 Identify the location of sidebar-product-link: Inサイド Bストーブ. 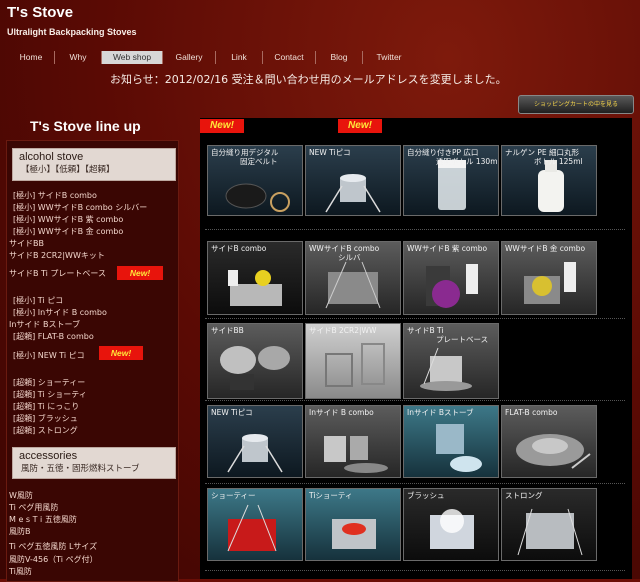
(44, 324).